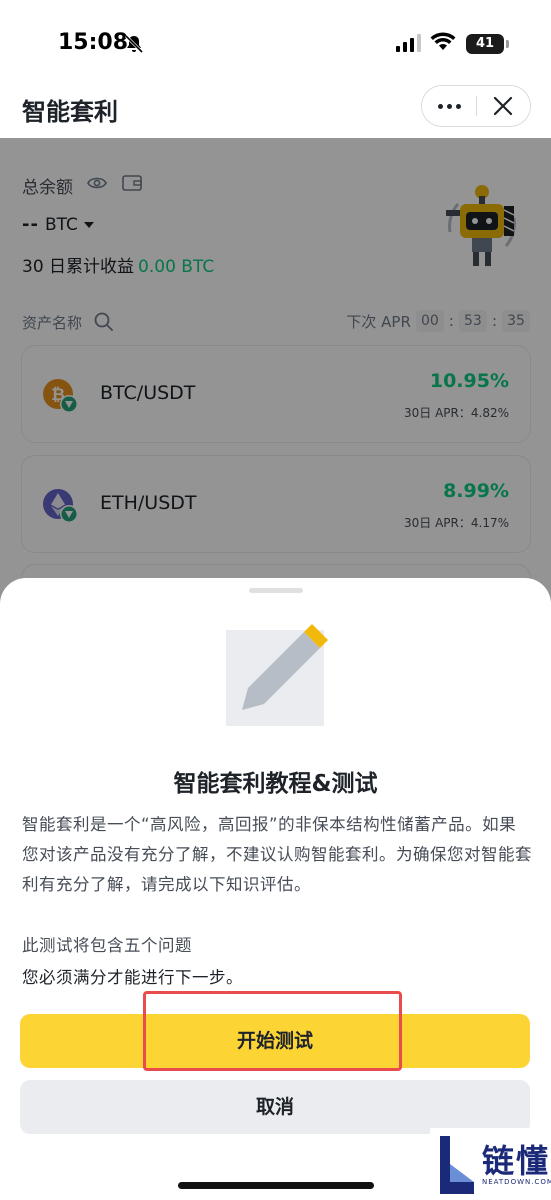 Image resolution: width=551 pixels, height=1200 pixels. What do you see at coordinates (408, 43) in the screenshot?
I see `signal-icon` at bounding box center [408, 43].